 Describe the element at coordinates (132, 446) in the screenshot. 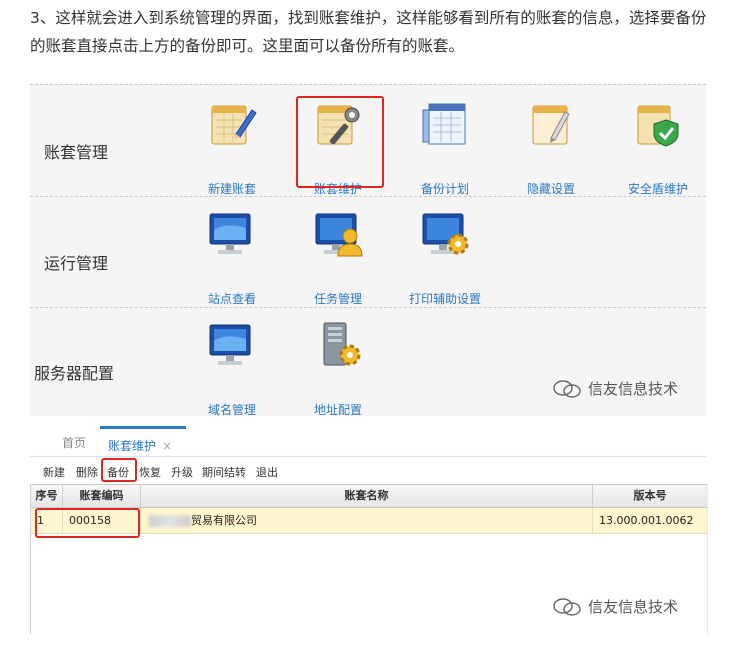

I see `tab-account-maintenance-label: 账套维护` at that location.